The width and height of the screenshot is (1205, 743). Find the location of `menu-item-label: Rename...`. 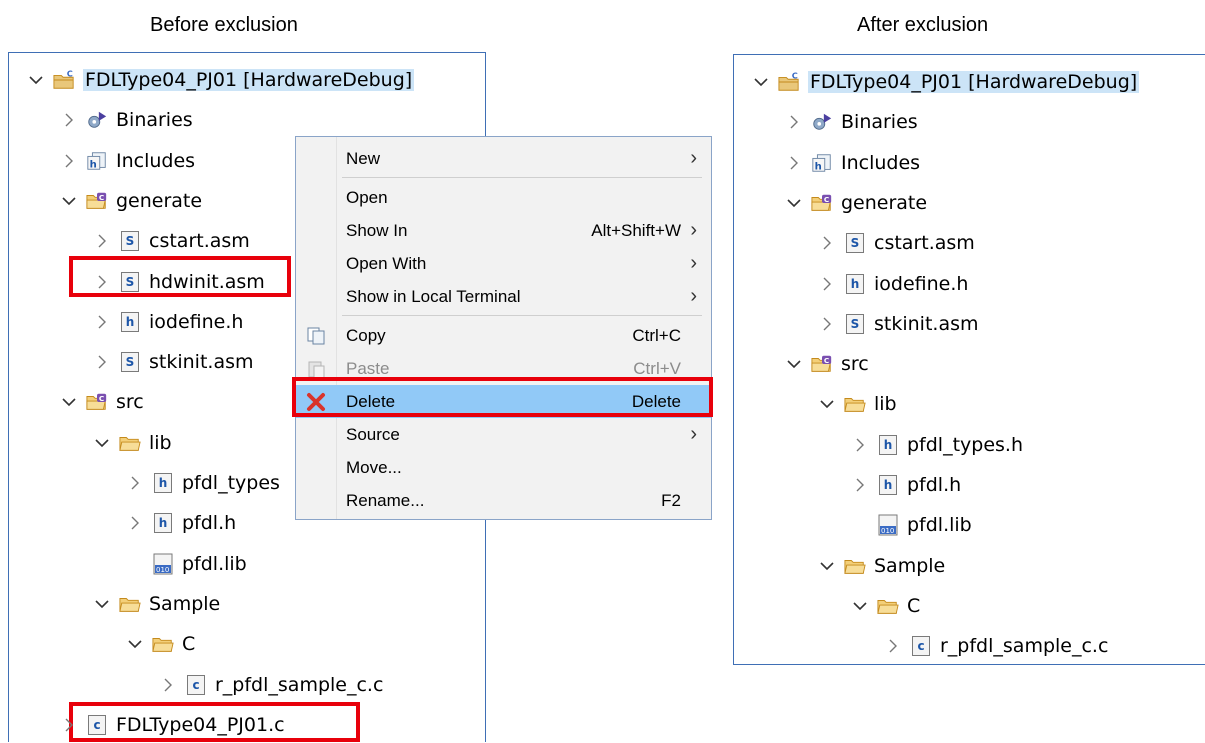

menu-item-label: Rename... is located at coordinates (385, 500).